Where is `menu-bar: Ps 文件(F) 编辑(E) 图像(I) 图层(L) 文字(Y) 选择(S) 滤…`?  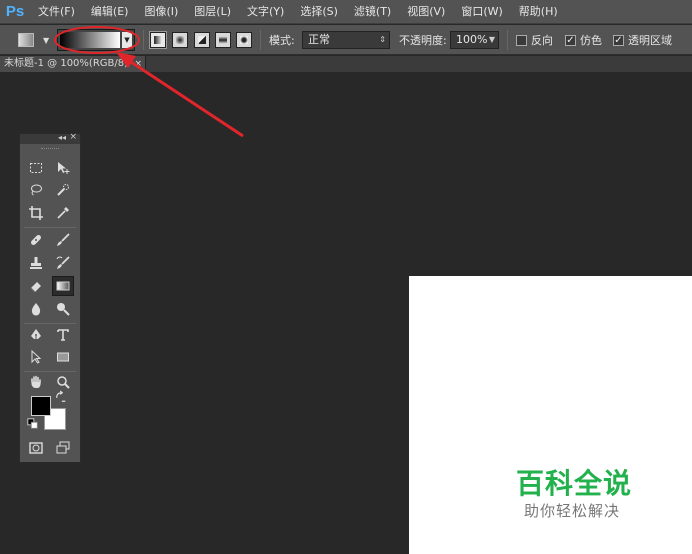
menu-bar: Ps 文件(F) 编辑(E) 图像(I) 图层(L) 文字(Y) 选择(S) 滤… is located at coordinates (346, 12).